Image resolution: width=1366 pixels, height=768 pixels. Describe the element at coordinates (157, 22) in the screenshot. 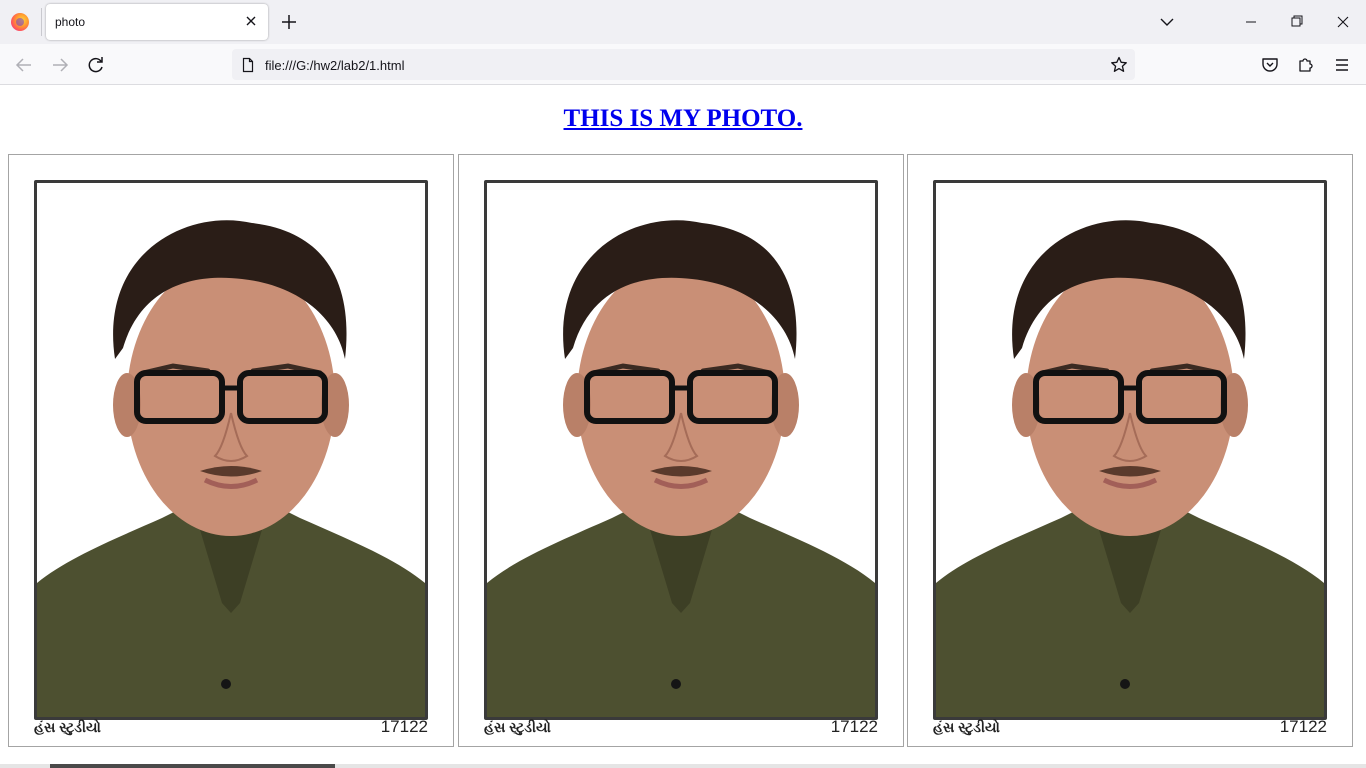

I see `tab-photo: photo` at that location.